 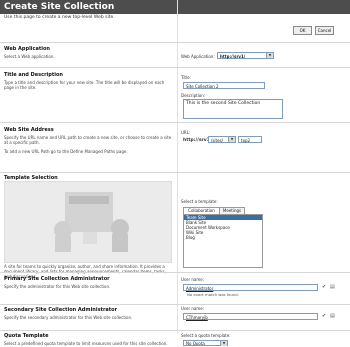 What do you see at coordinates (196, 140) in the screenshot?
I see `url-prefix: http://srv1` at bounding box center [196, 140].